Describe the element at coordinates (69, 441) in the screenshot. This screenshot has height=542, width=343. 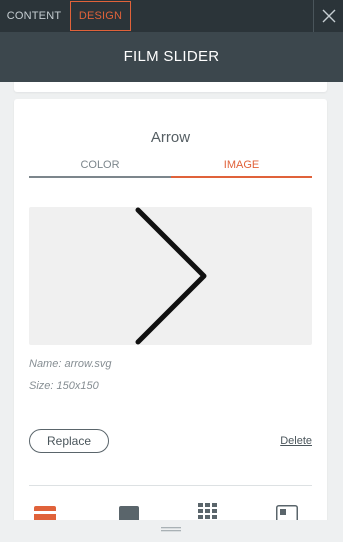
I see `replace-button: Replace` at that location.